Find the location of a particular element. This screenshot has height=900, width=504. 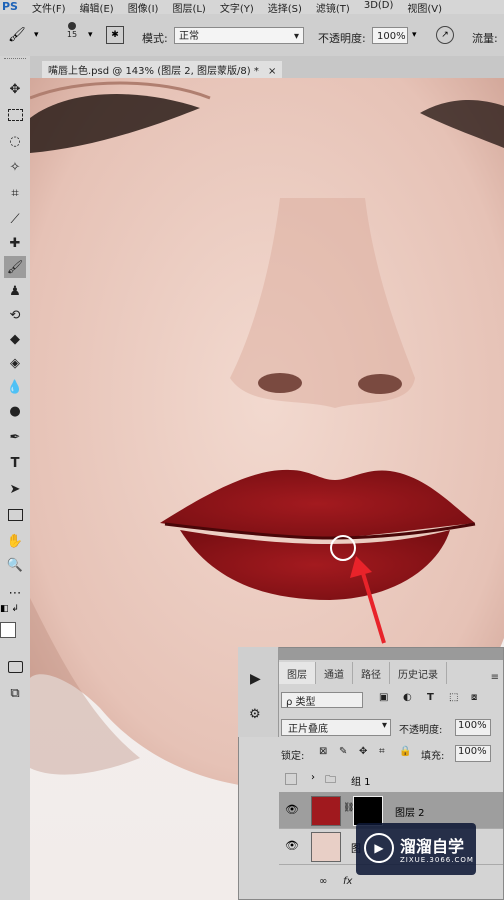

blur-tool-icon: 💧 is located at coordinates (15, 387).